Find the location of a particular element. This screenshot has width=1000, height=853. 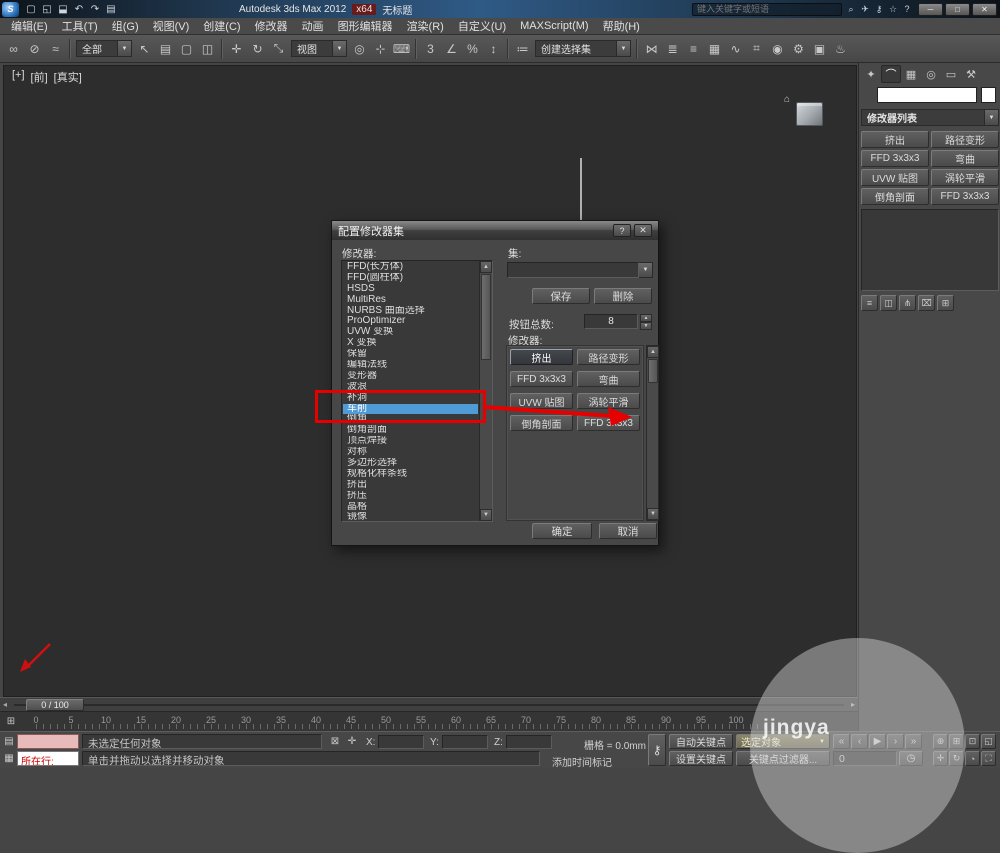

go-to-start-icon: « is located at coordinates (841, 741).